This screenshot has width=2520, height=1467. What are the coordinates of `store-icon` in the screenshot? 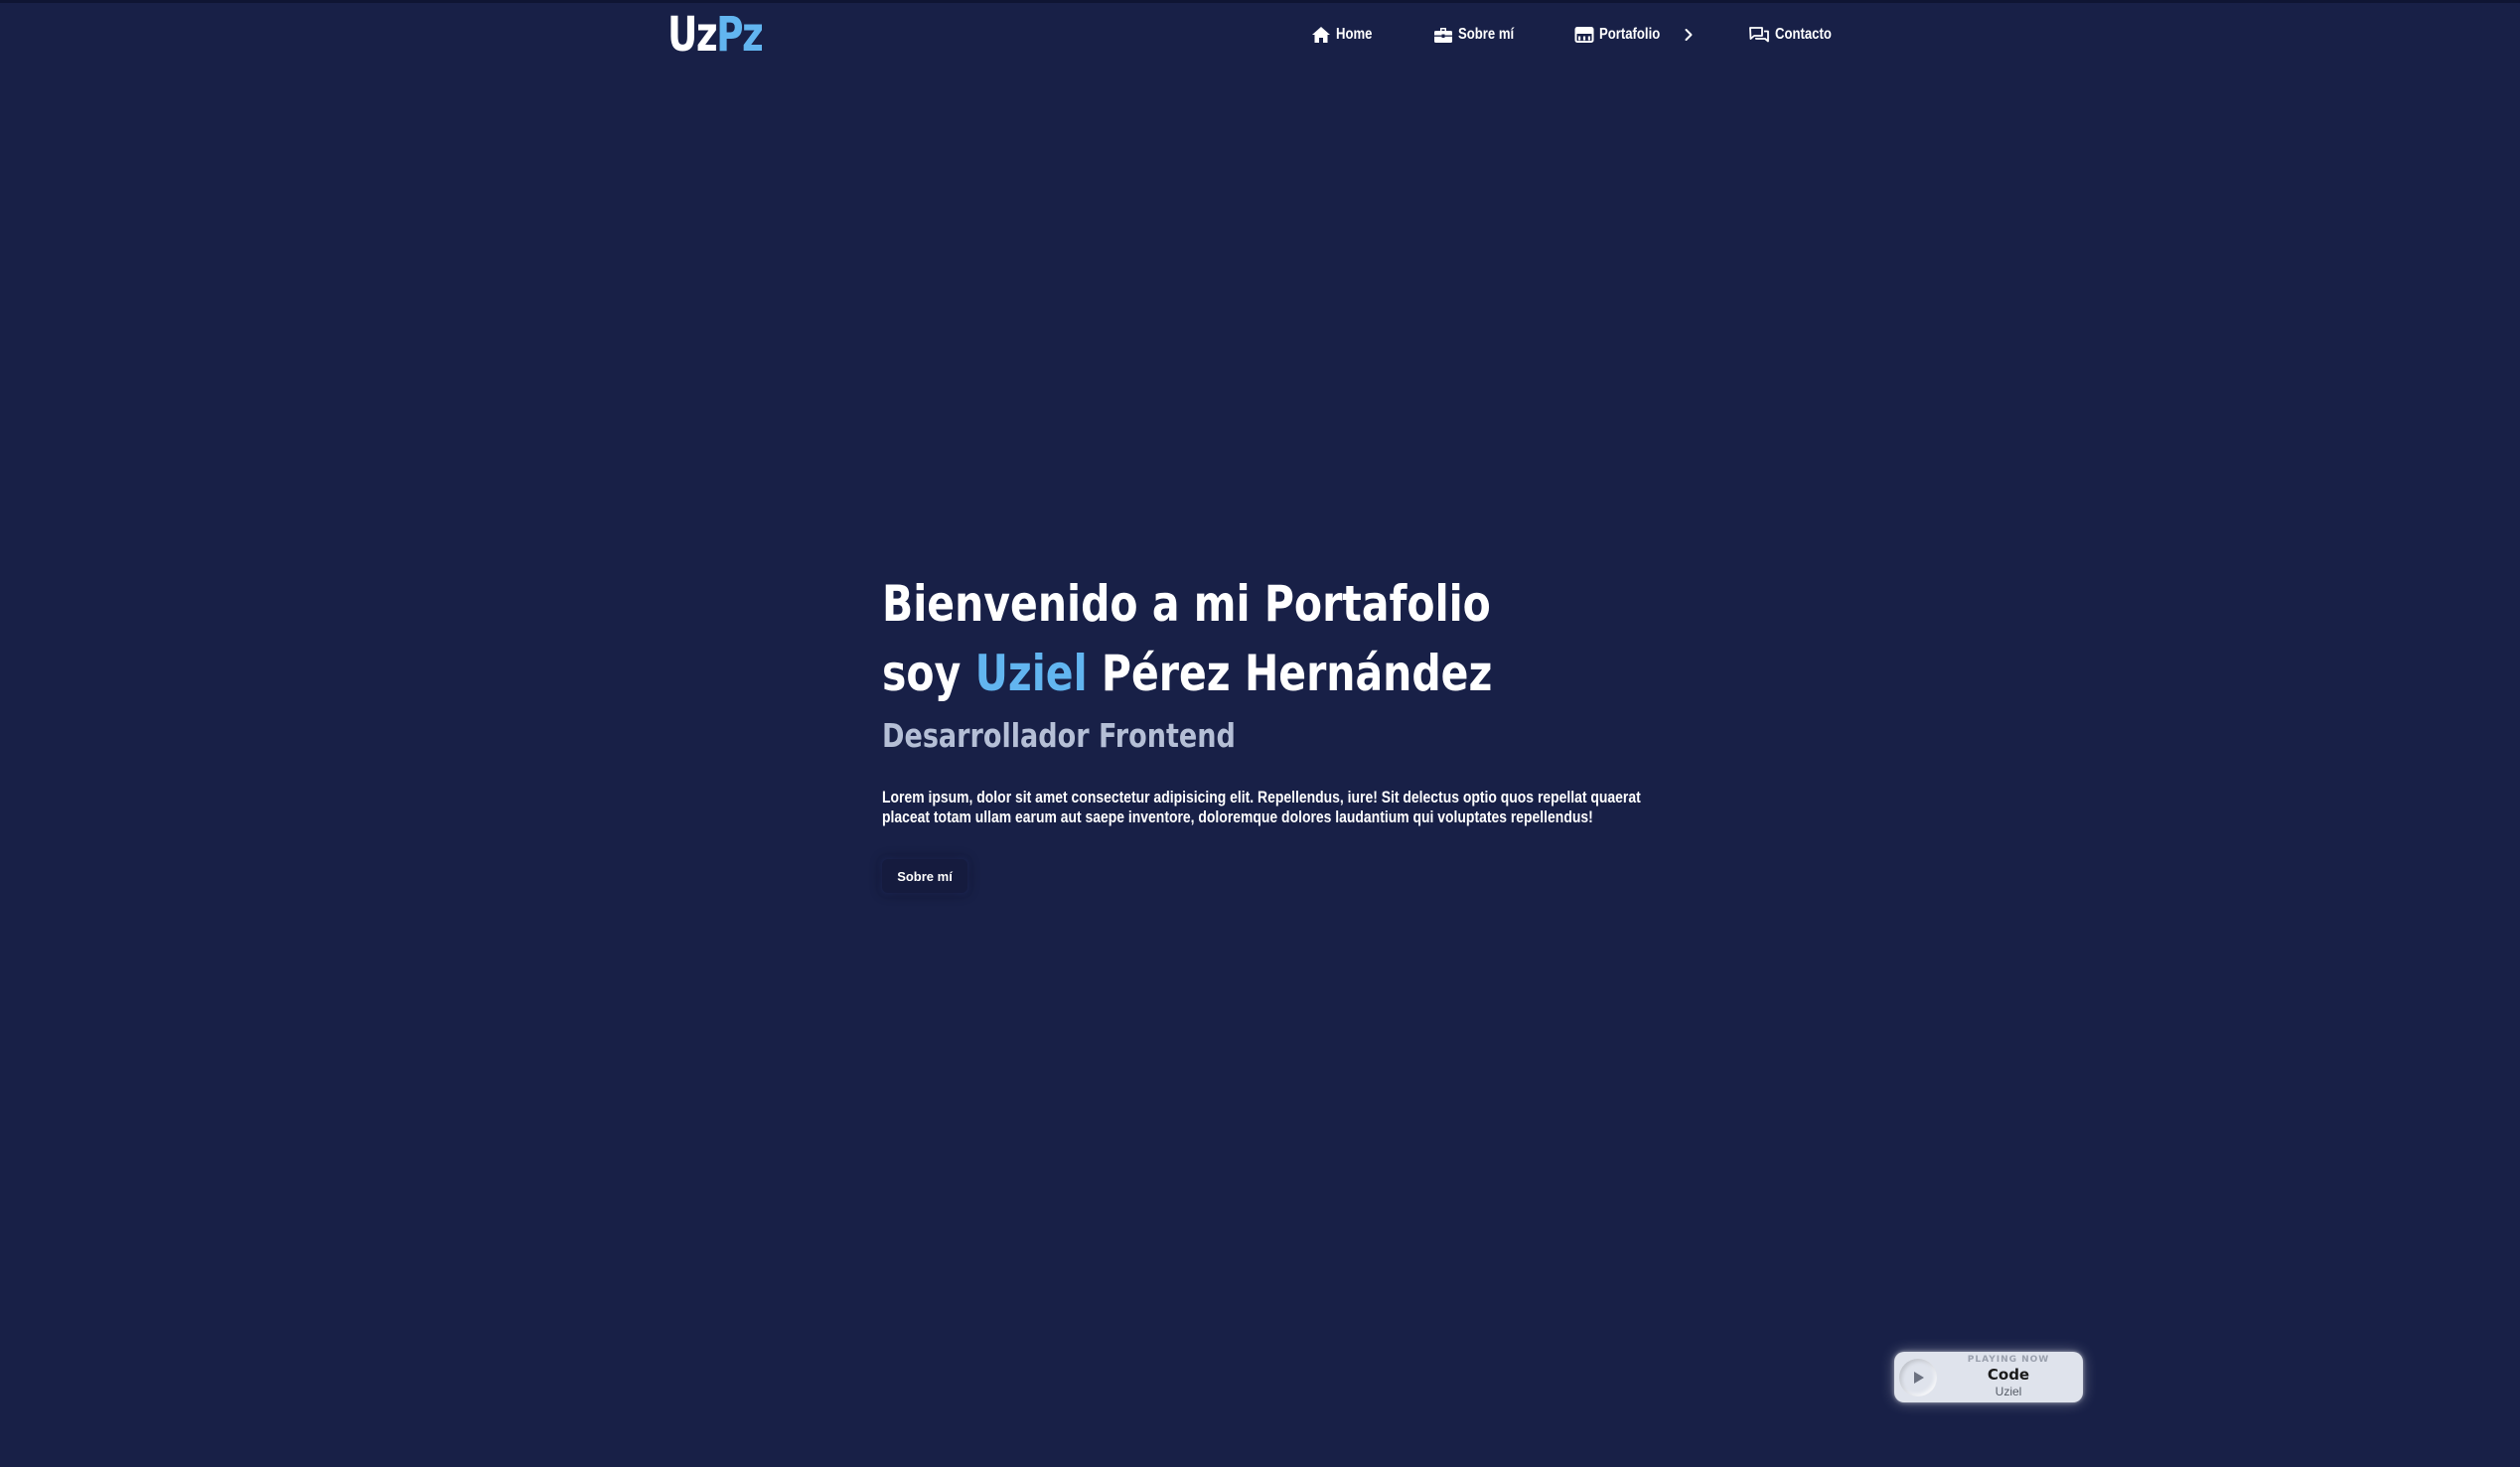 It's located at (1584, 35).